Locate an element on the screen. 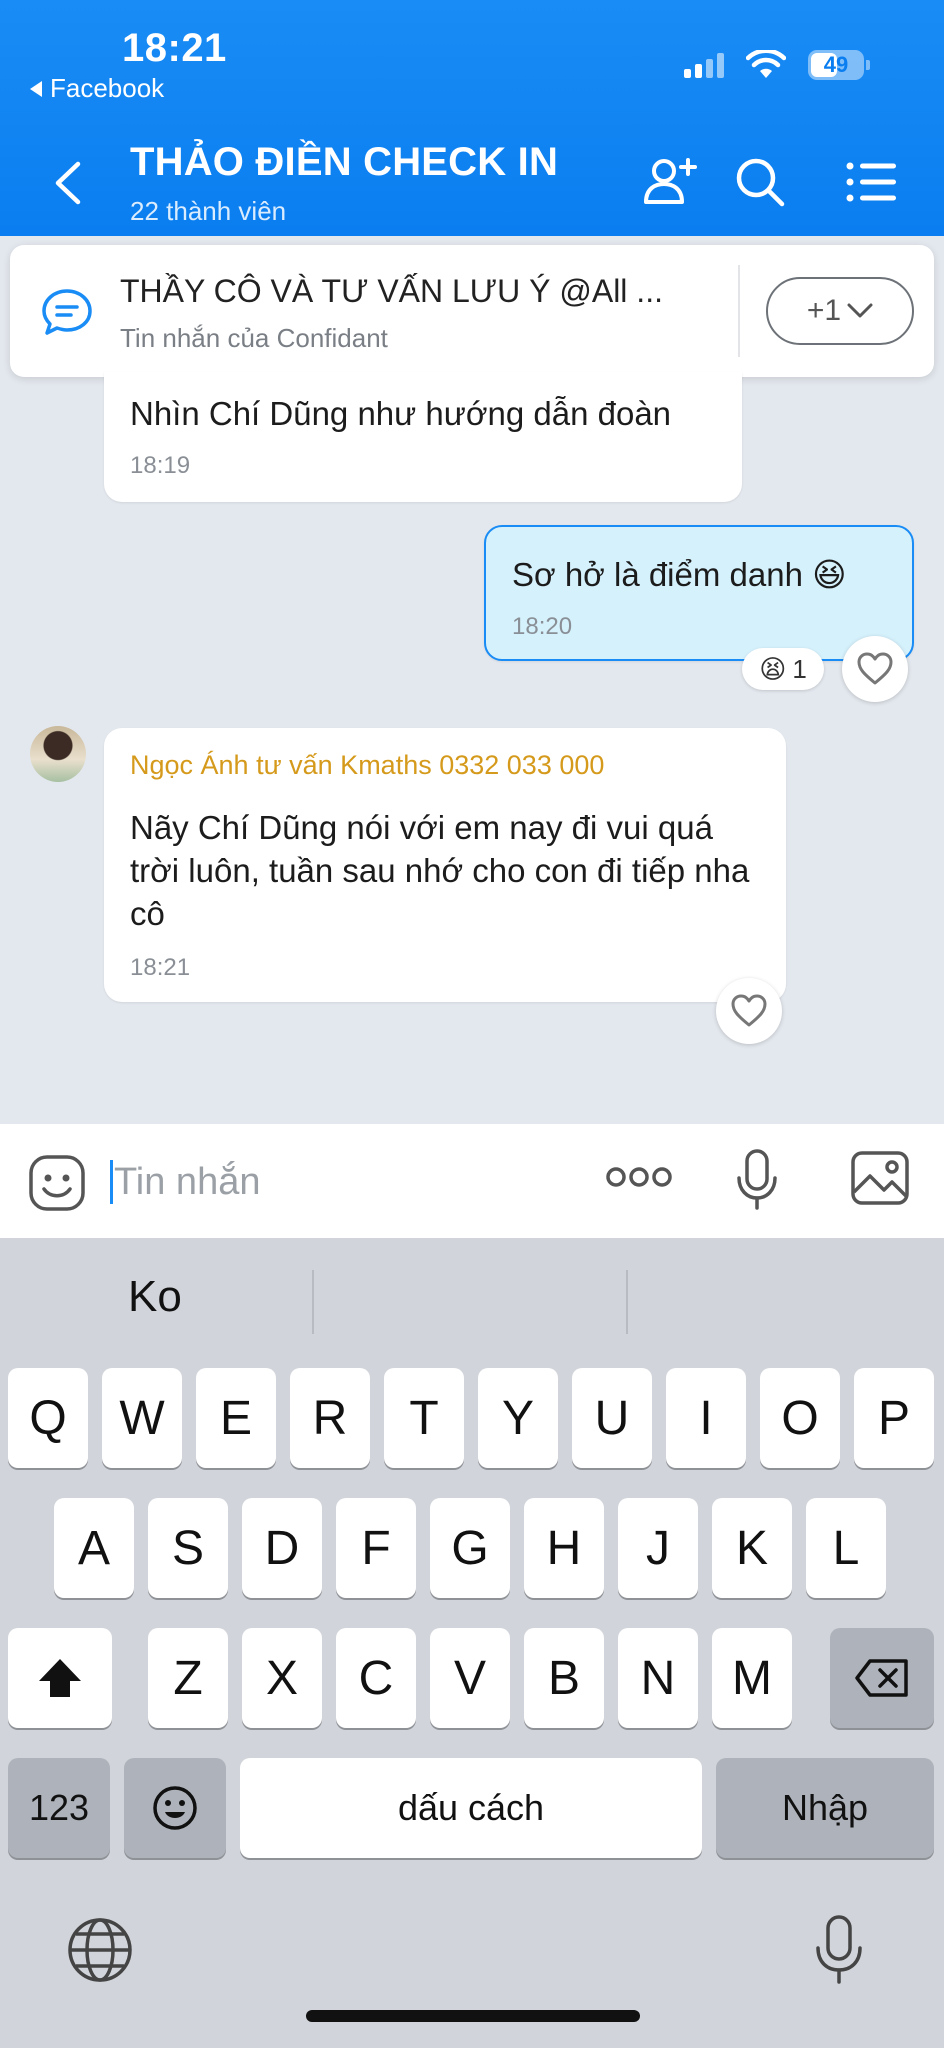 The image size is (944, 2048). emoji-icon is located at coordinates (175, 1808).